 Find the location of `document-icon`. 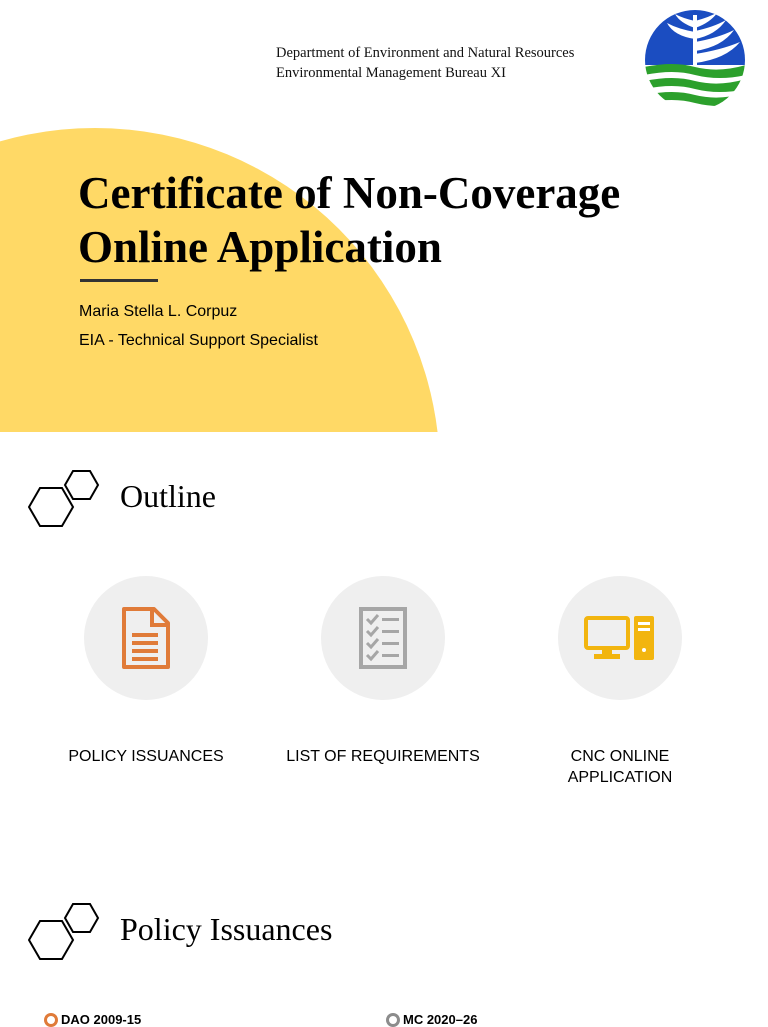

document-icon is located at coordinates (146, 638).